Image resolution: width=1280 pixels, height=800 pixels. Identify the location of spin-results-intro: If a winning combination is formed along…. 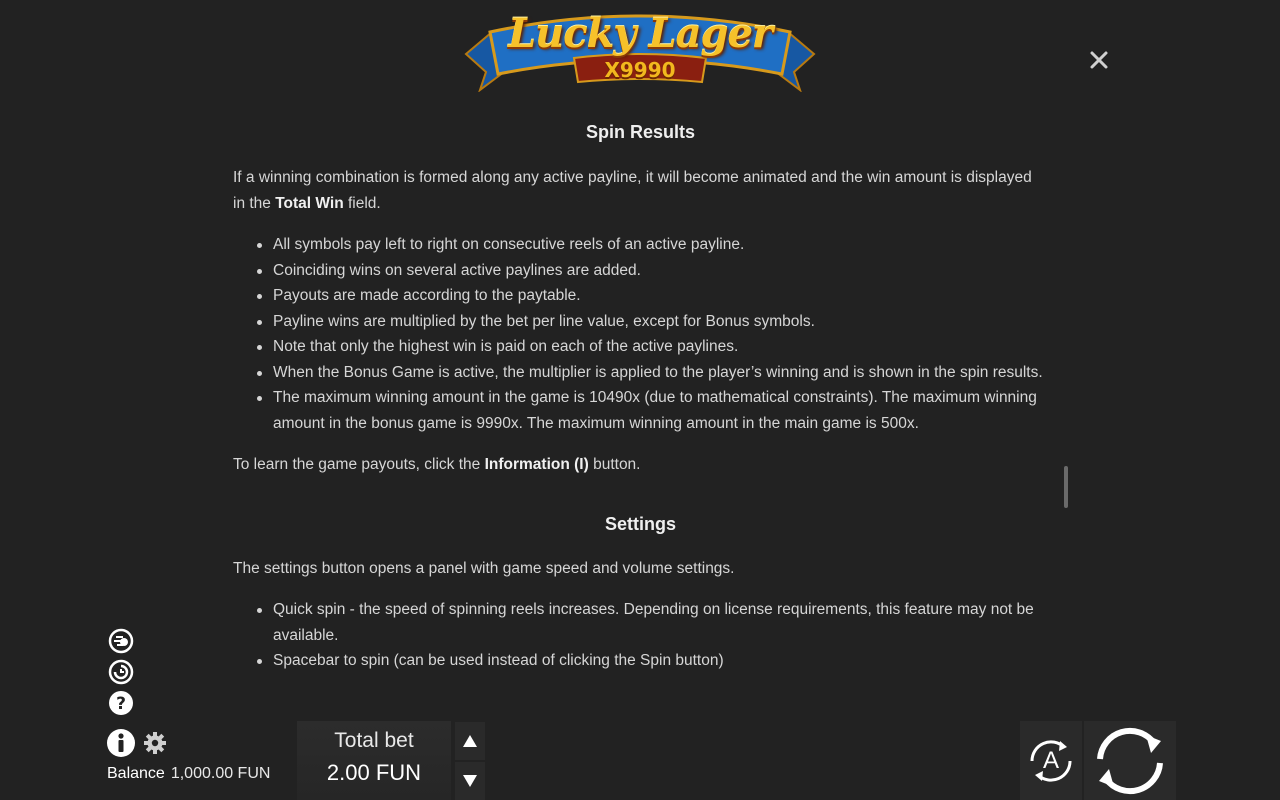
(640, 190).